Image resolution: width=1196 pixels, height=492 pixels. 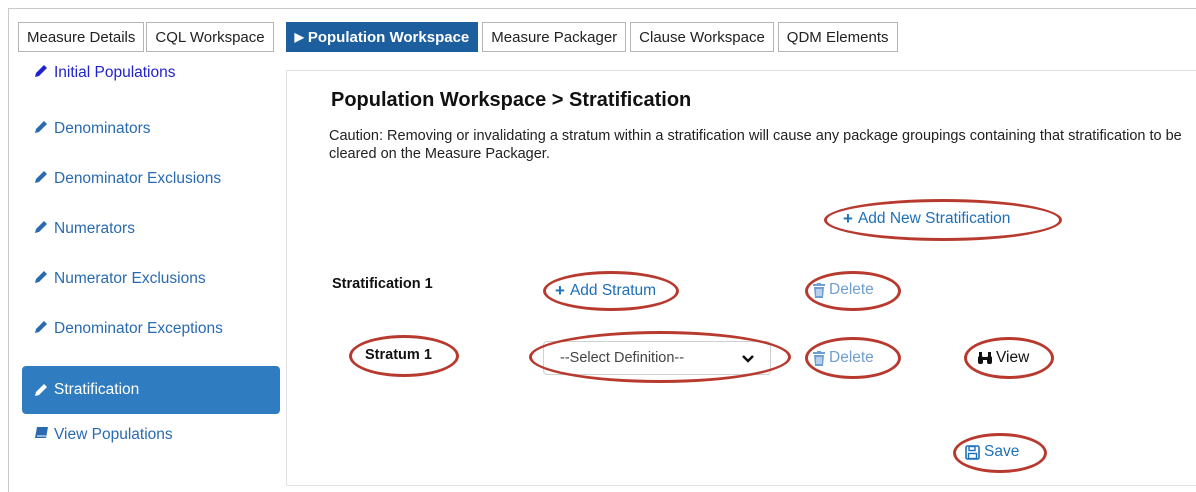 I want to click on add-stratum-button: + Add Stratum, so click(x=605, y=291).